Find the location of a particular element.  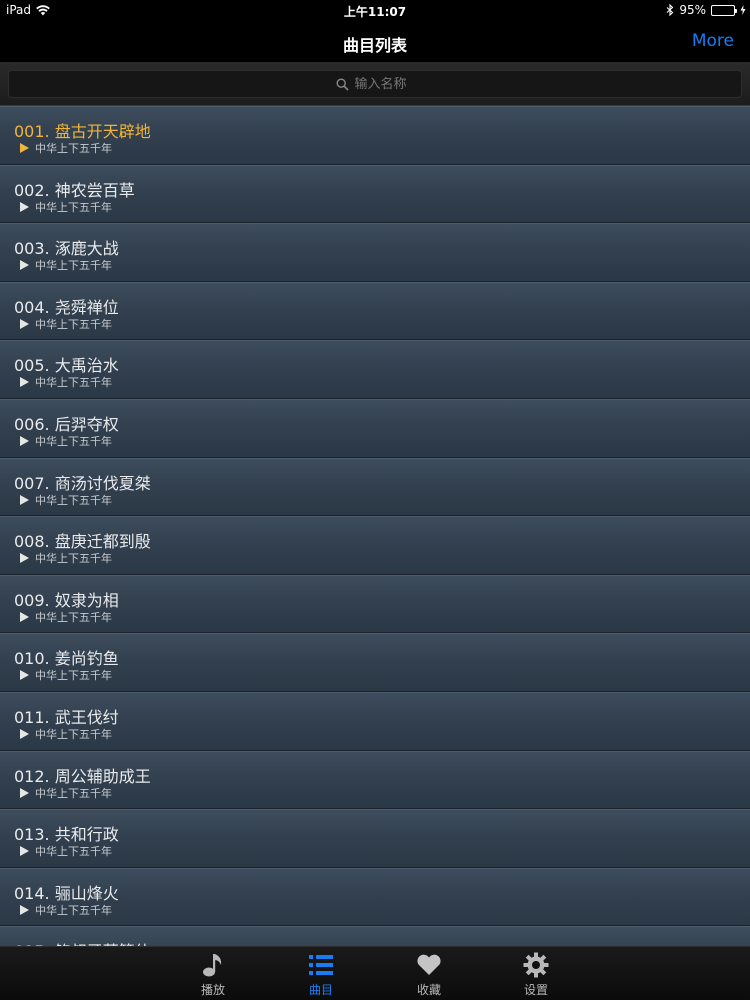

track-row: 006. 后羿夺权 中华上下五千年 is located at coordinates (375, 428).